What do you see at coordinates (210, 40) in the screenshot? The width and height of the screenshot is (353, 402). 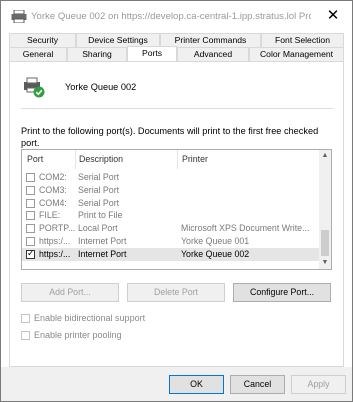 I see `tab-printer-commands: Printer Commands` at bounding box center [210, 40].